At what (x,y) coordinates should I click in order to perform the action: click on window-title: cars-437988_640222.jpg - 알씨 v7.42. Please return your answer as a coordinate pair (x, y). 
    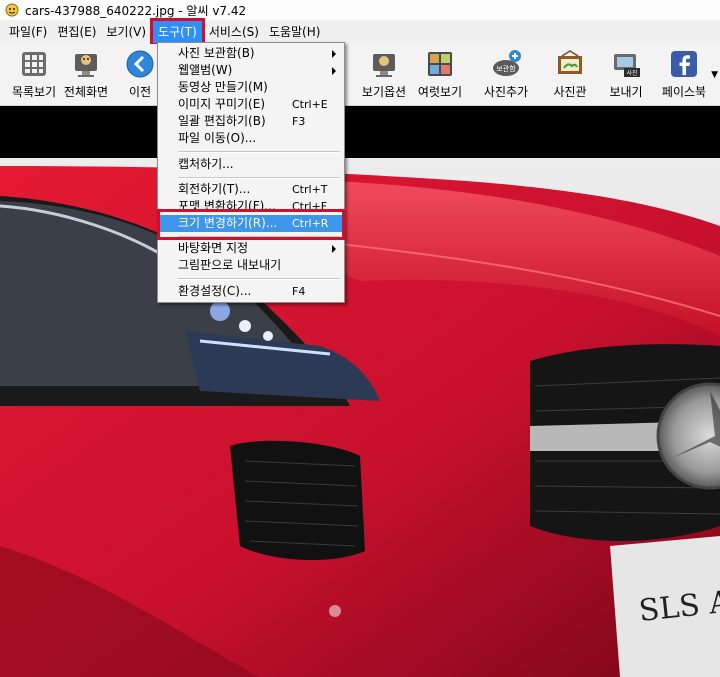
    Looking at the image, I should click on (136, 10).